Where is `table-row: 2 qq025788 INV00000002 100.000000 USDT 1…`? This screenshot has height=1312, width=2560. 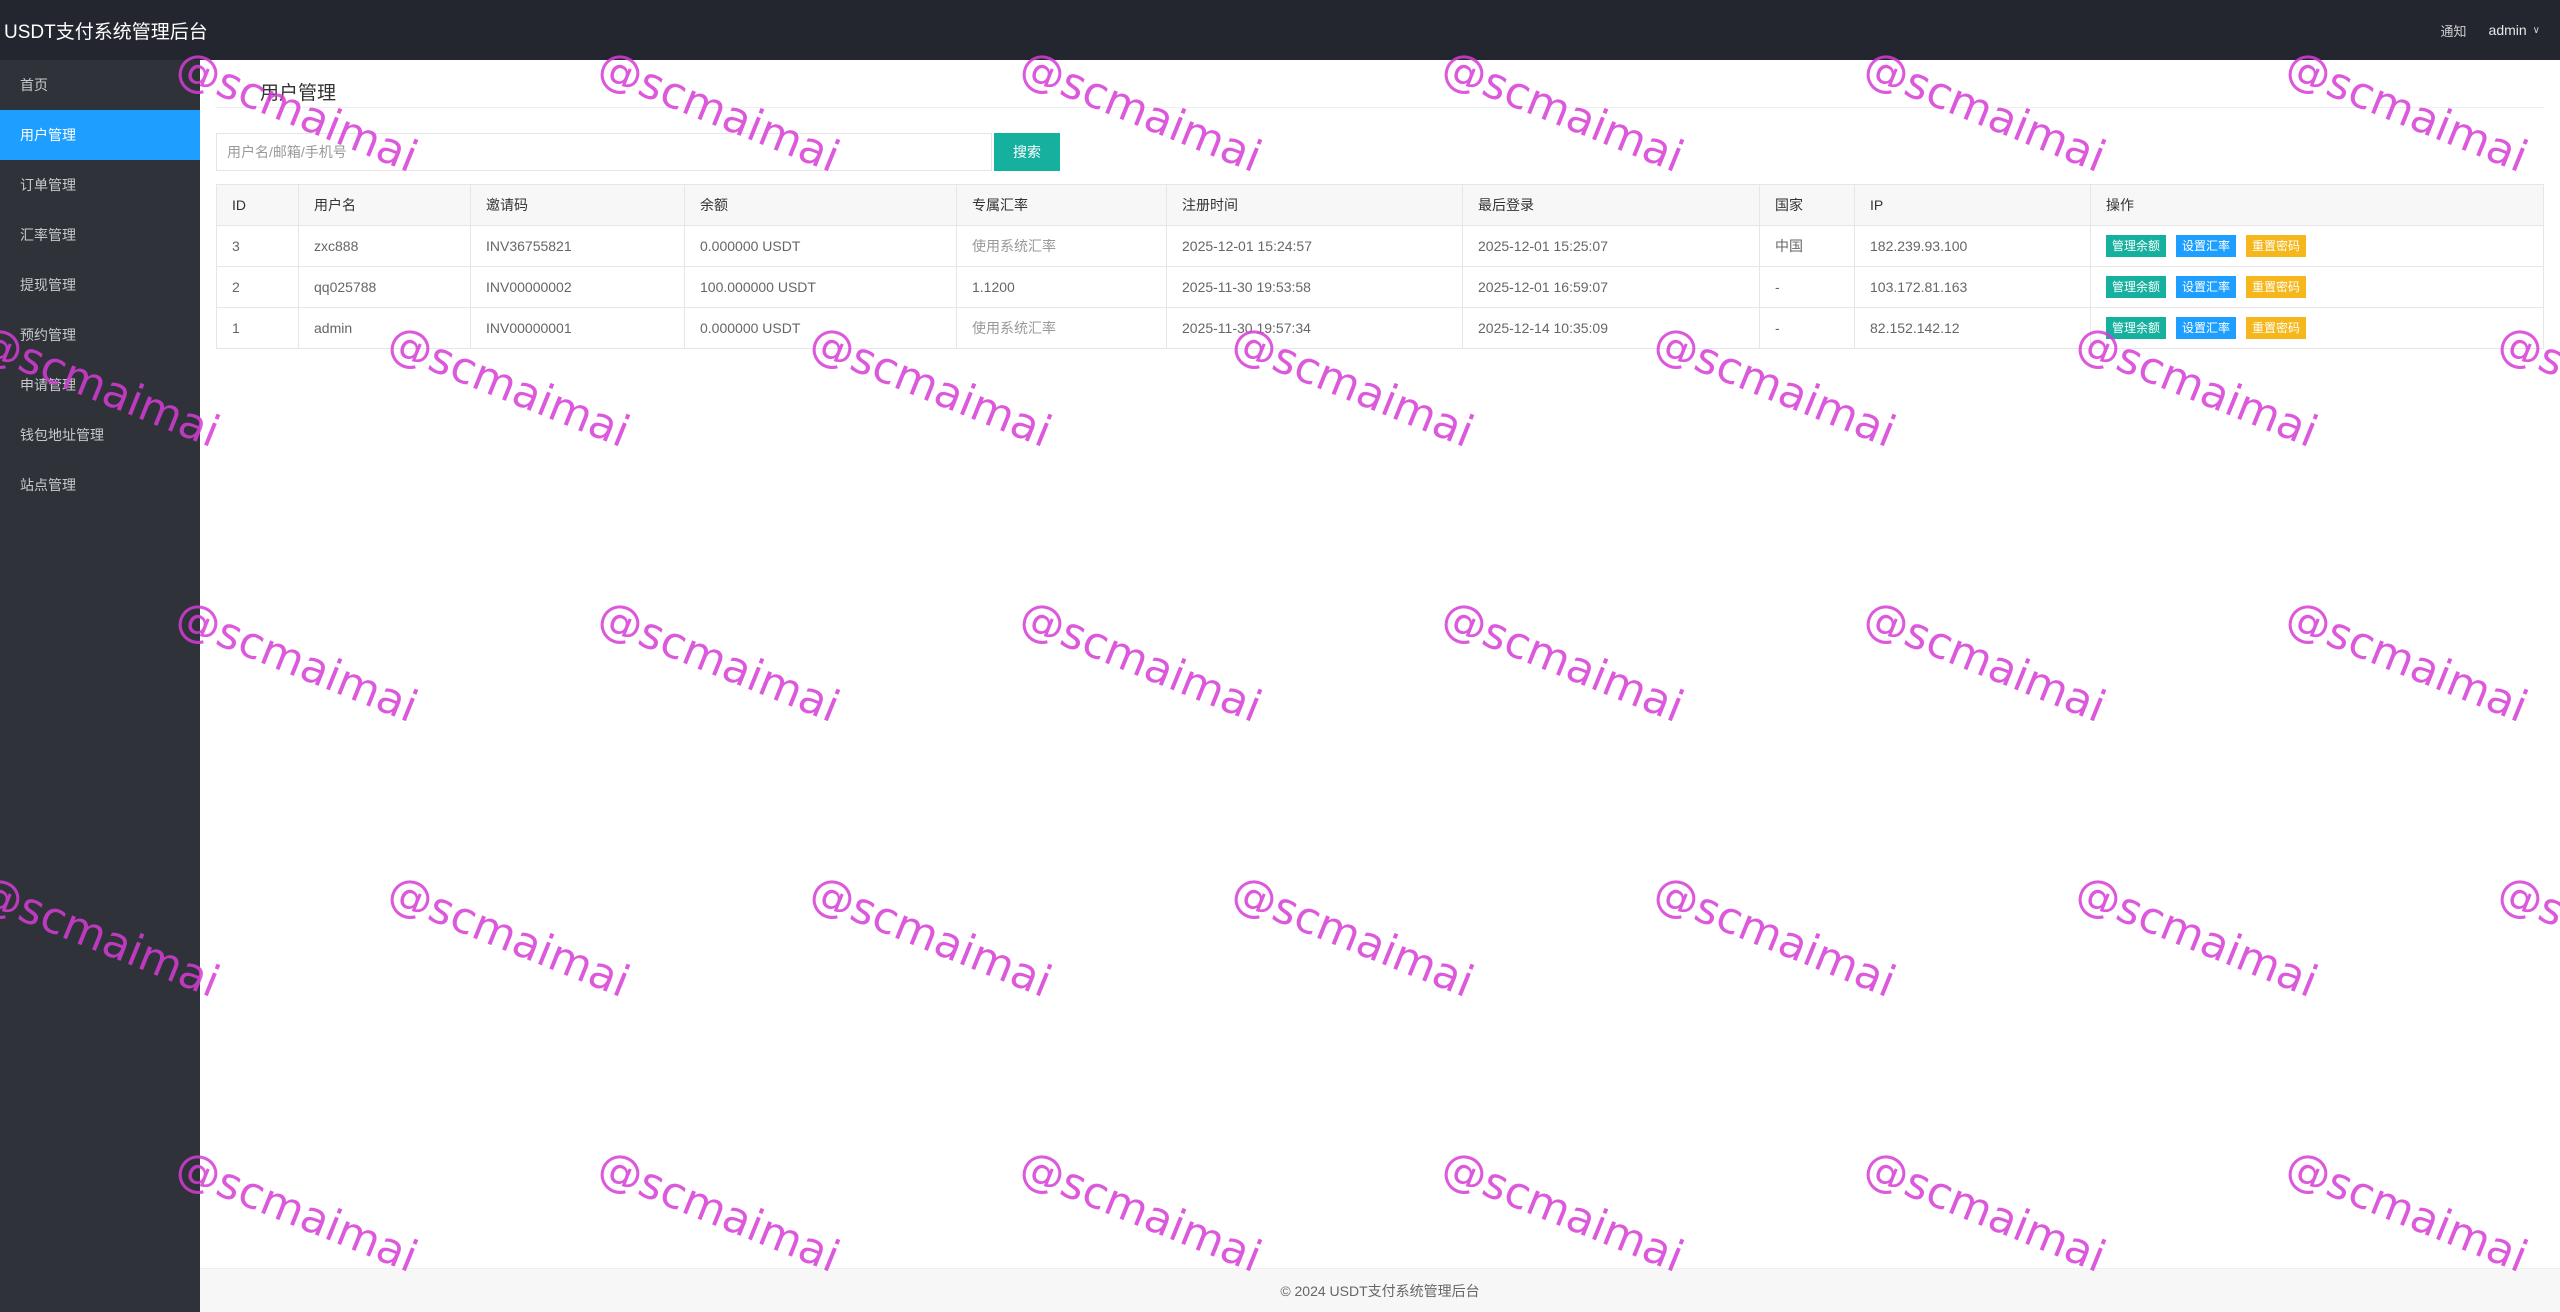
table-row: 2 qq025788 INV00000002 100.000000 USDT 1… is located at coordinates (1380, 287).